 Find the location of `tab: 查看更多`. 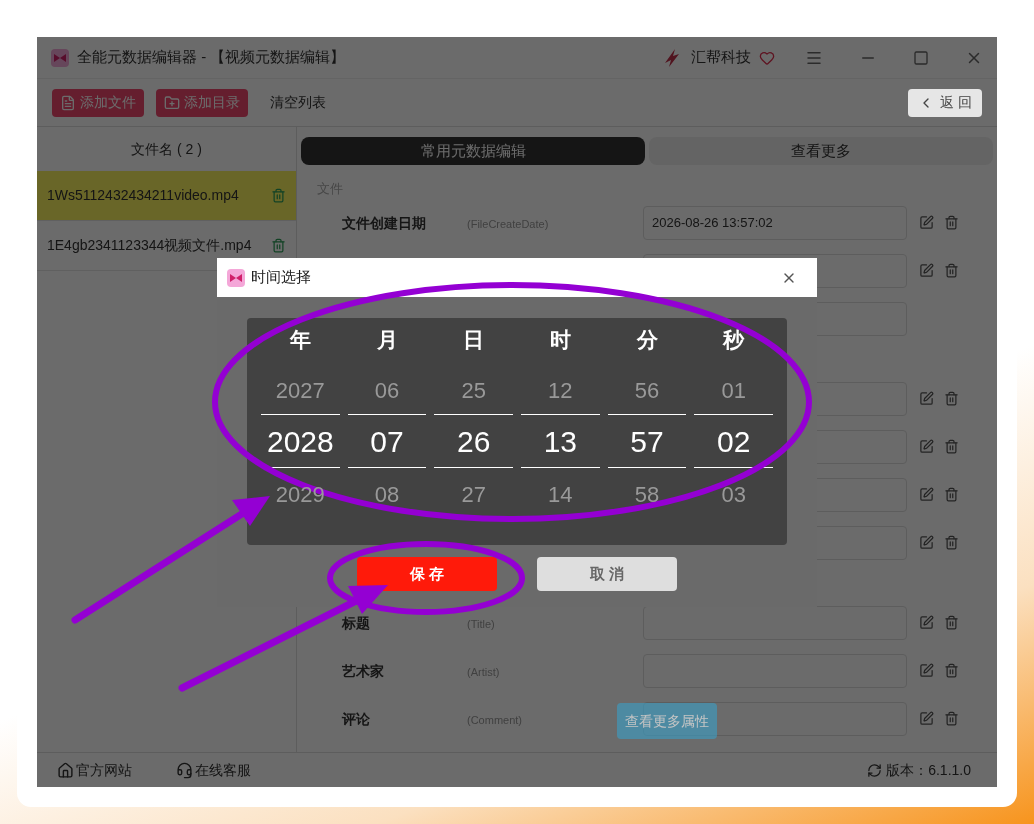

tab: 查看更多 is located at coordinates (821, 151).